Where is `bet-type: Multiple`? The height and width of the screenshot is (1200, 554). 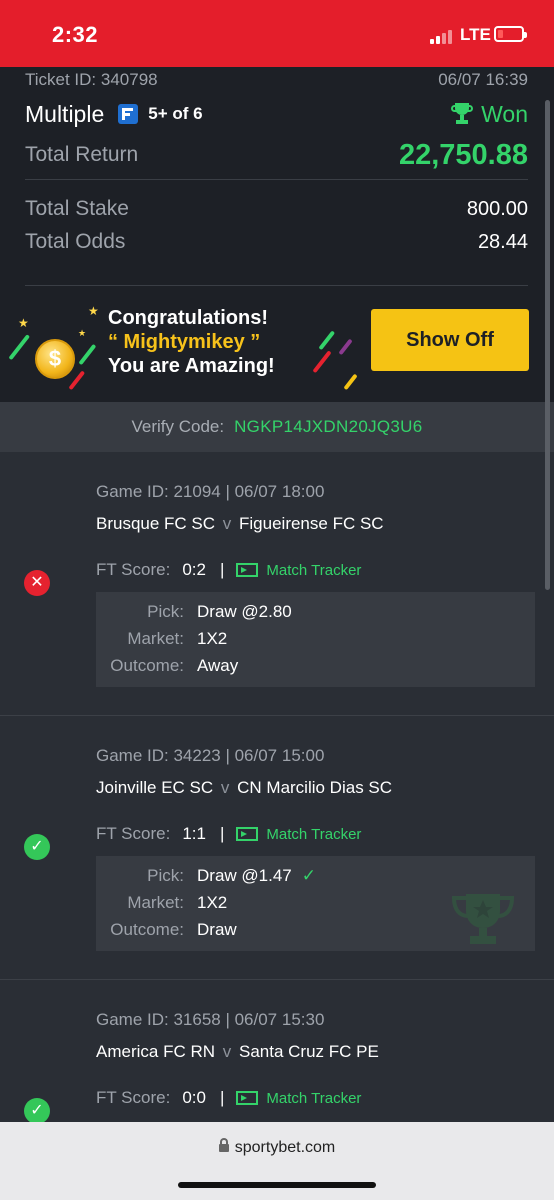
bet-type: Multiple is located at coordinates (65, 113).